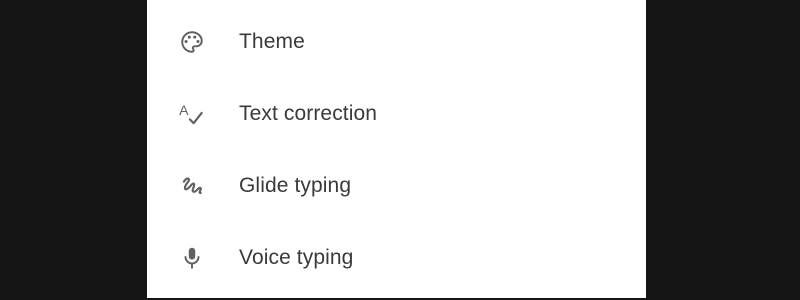 The height and width of the screenshot is (300, 800). I want to click on microphone-icon, so click(192, 258).